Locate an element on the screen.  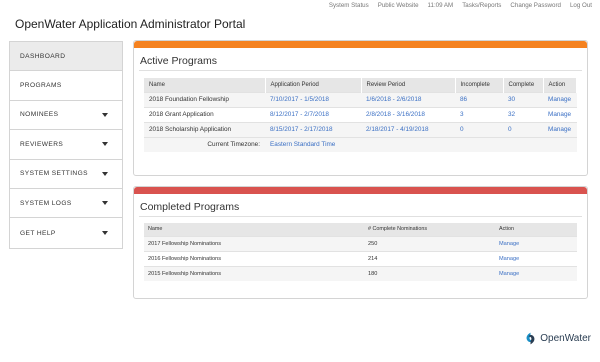
sidebar-item-label: REVIEWERS is located at coordinates (42, 144).